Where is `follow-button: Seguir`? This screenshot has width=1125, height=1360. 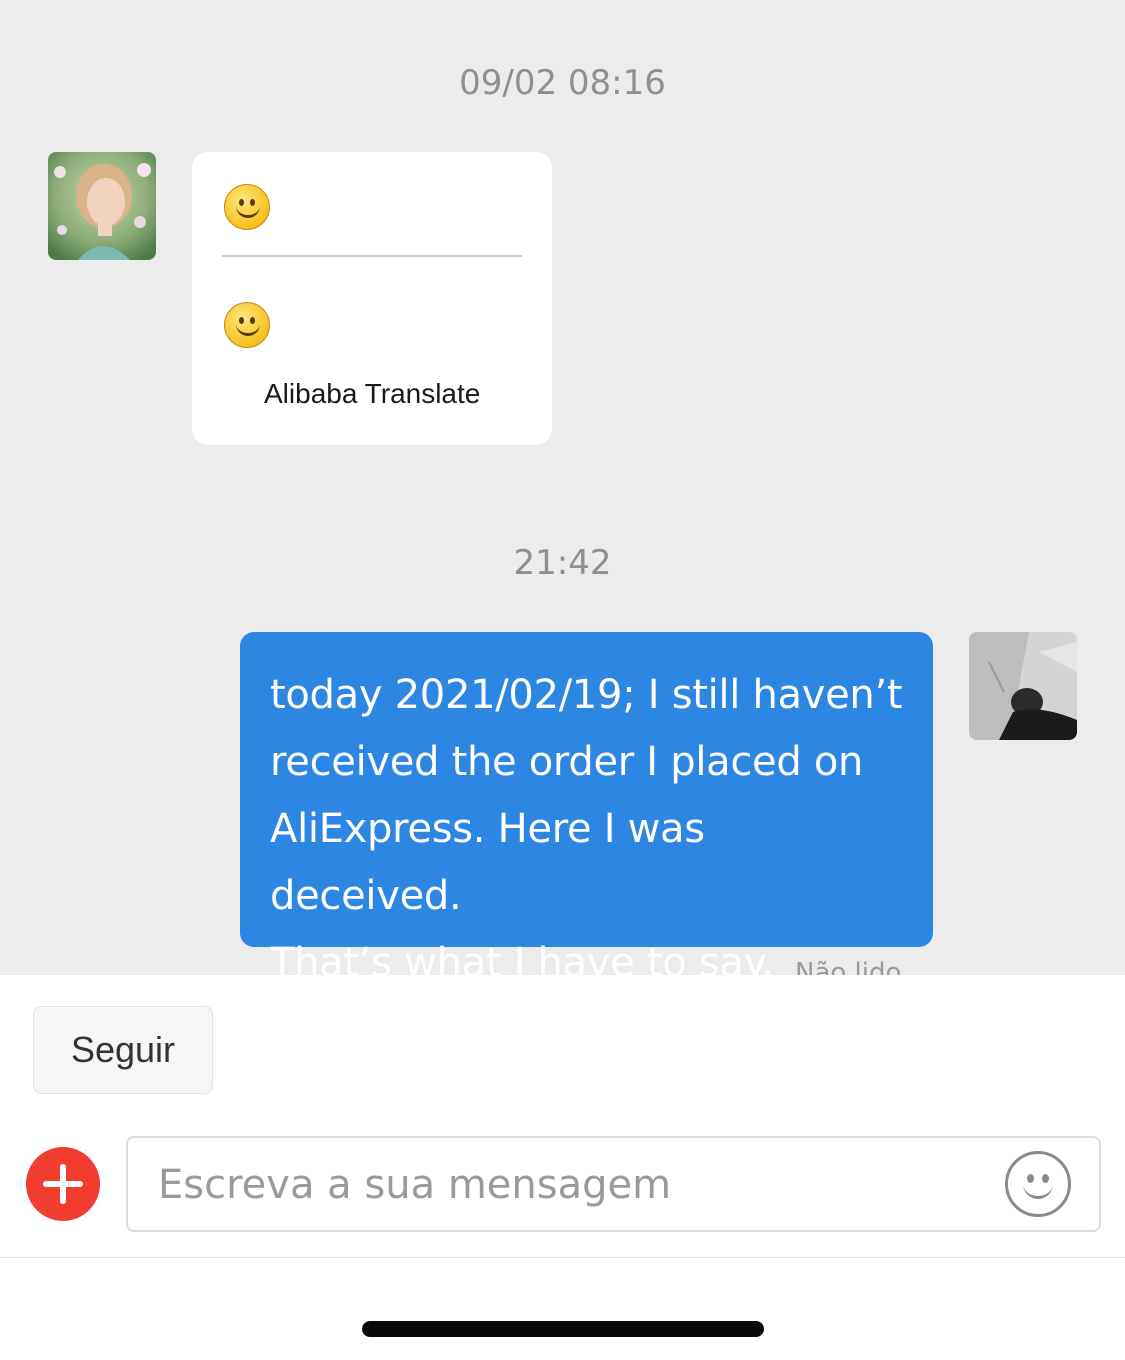
follow-button: Seguir is located at coordinates (123, 1050).